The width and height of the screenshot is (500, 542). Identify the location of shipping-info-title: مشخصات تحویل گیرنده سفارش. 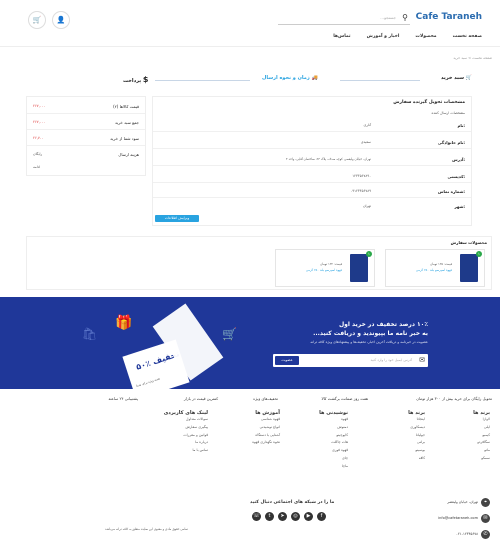
(429, 102).